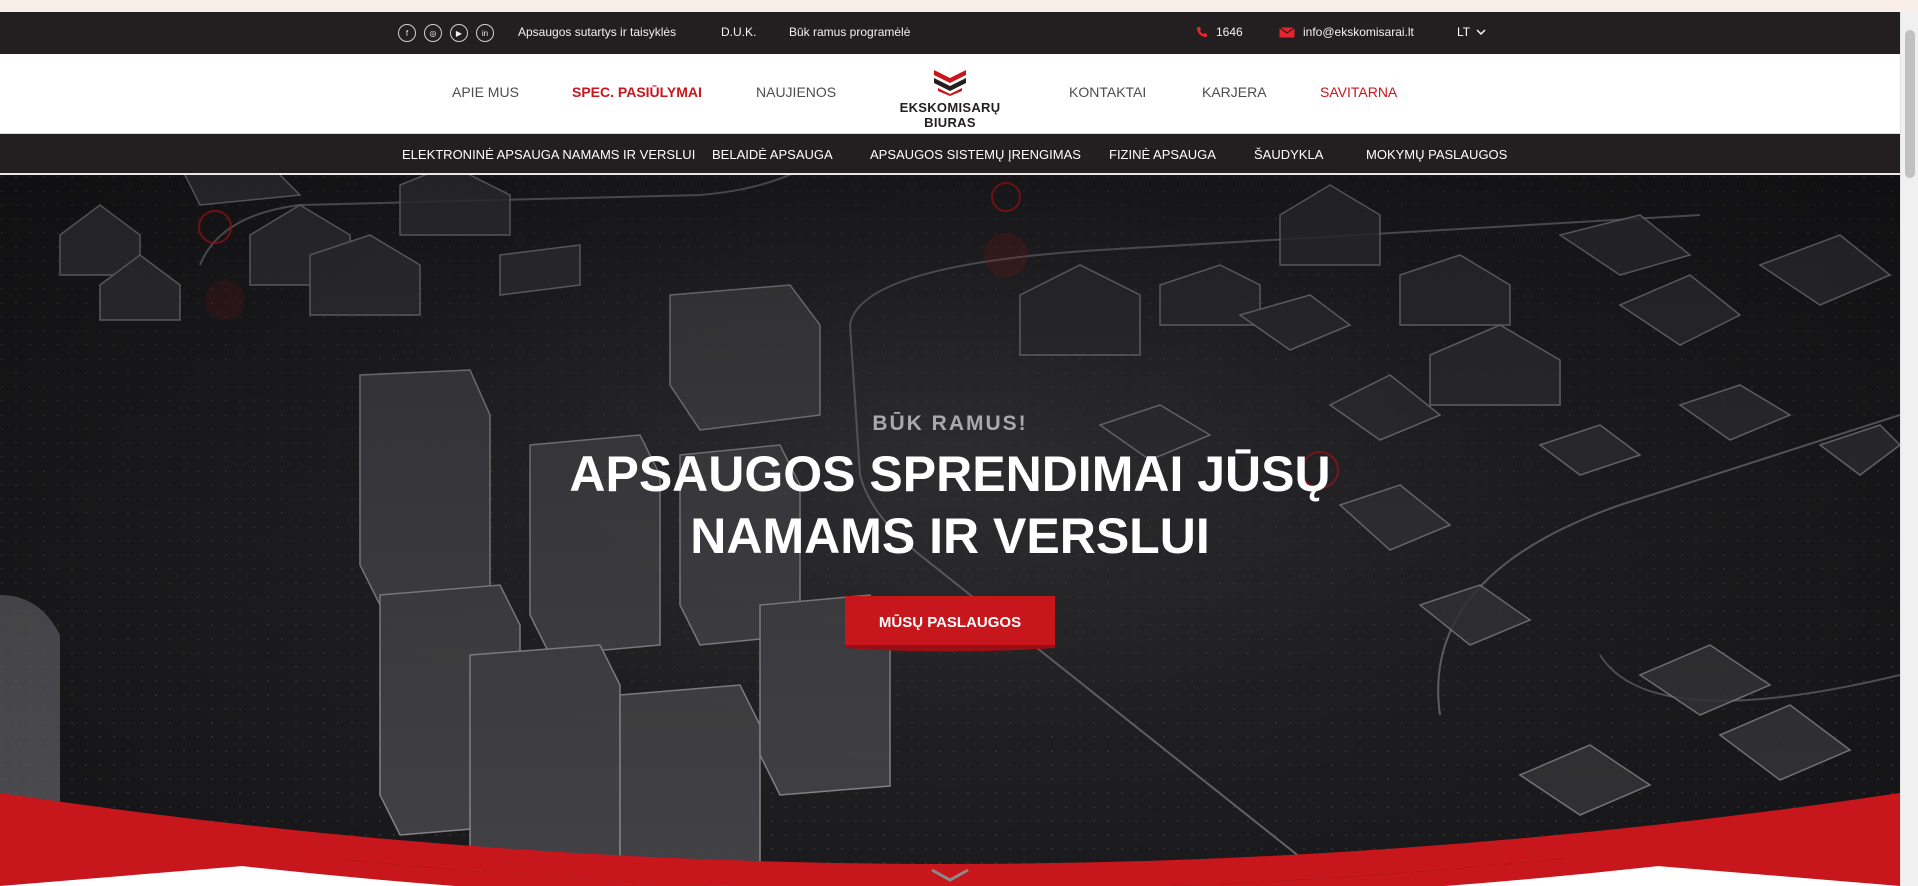 The height and width of the screenshot is (886, 1918). What do you see at coordinates (1202, 32) in the screenshot?
I see `phone-icon` at bounding box center [1202, 32].